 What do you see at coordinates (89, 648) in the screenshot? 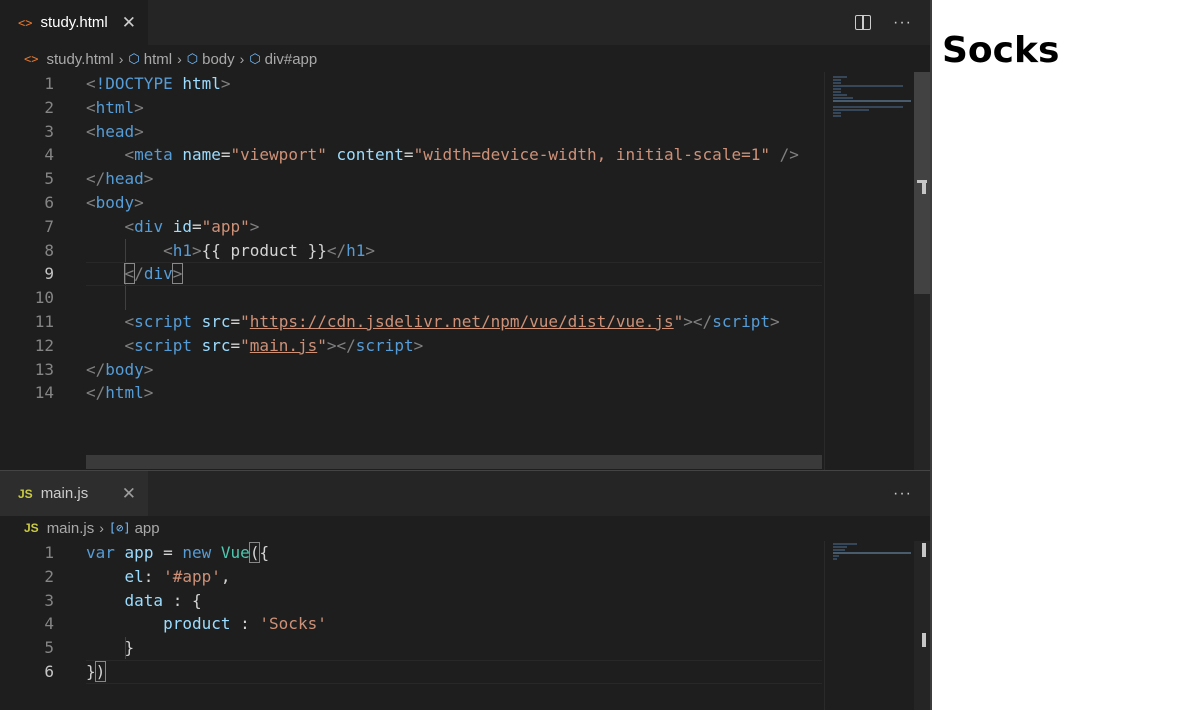
I see `code-line: 5 }` at bounding box center [89, 648].